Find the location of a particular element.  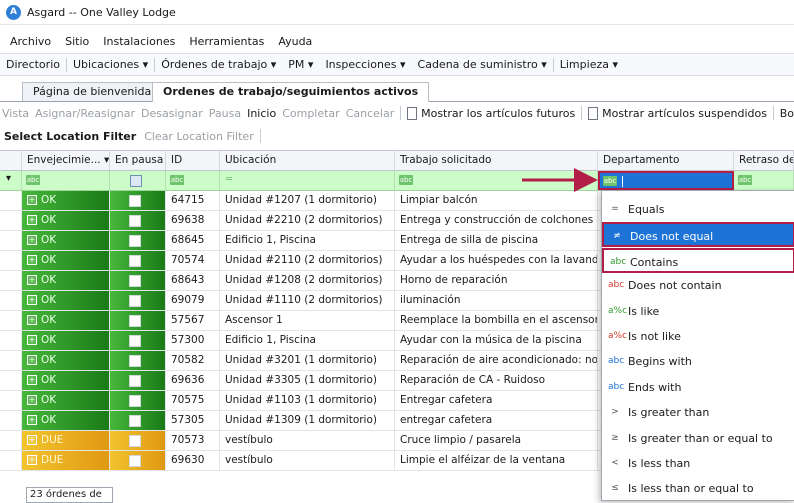

tab-ordenes-de-trabajo: Ordenes de trabajo/seguimientos activos is located at coordinates (291, 92).